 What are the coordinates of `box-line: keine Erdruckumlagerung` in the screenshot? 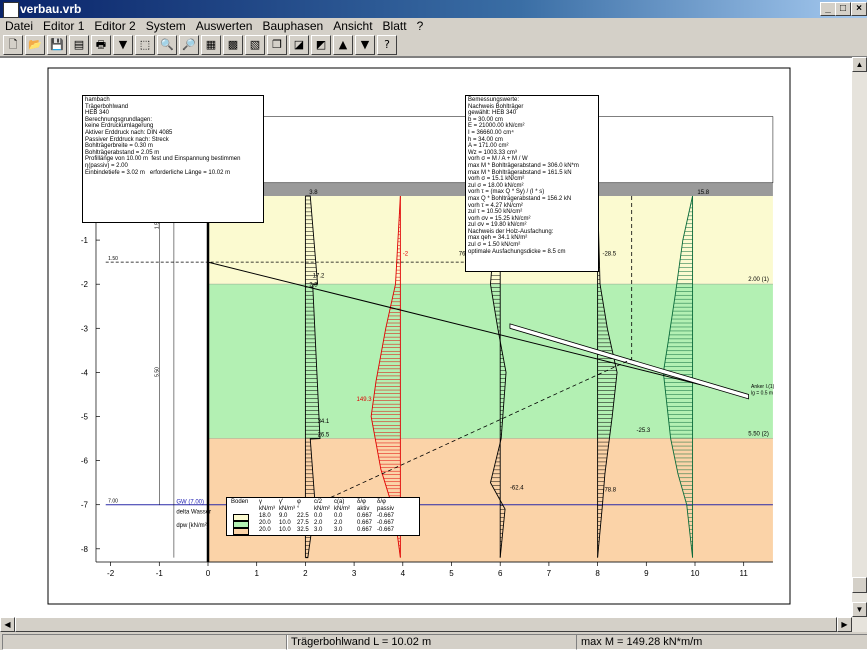 It's located at (119, 126).